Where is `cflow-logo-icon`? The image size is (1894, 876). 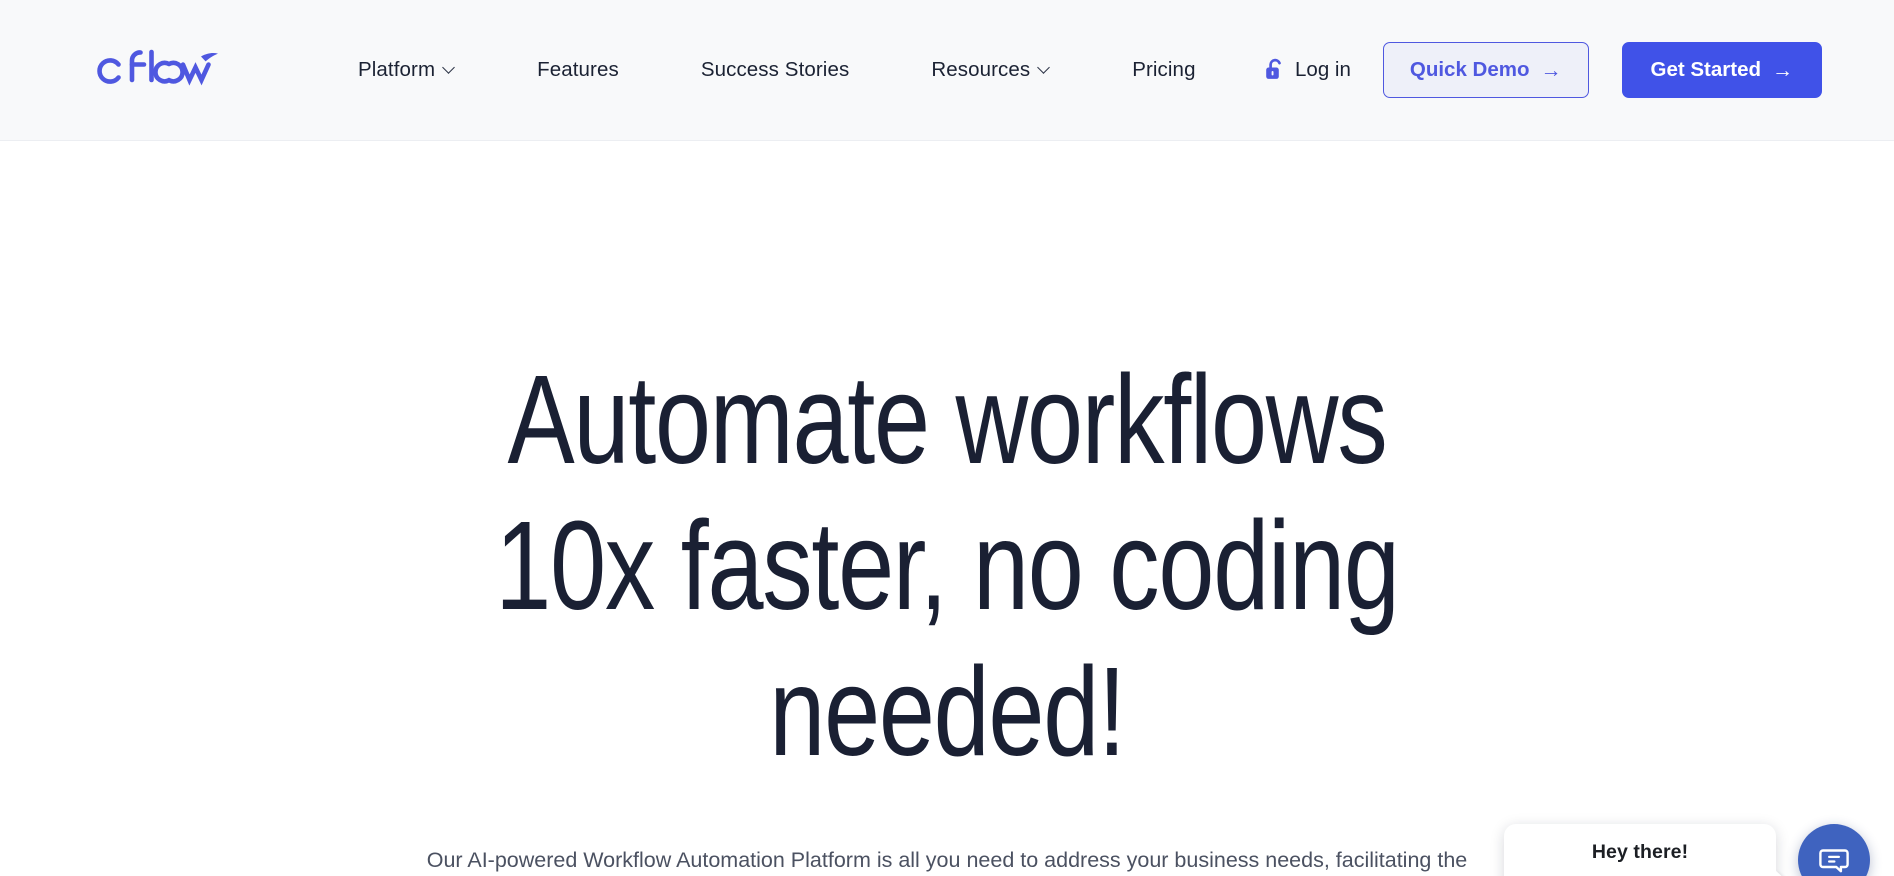 cflow-logo-icon is located at coordinates (157, 67).